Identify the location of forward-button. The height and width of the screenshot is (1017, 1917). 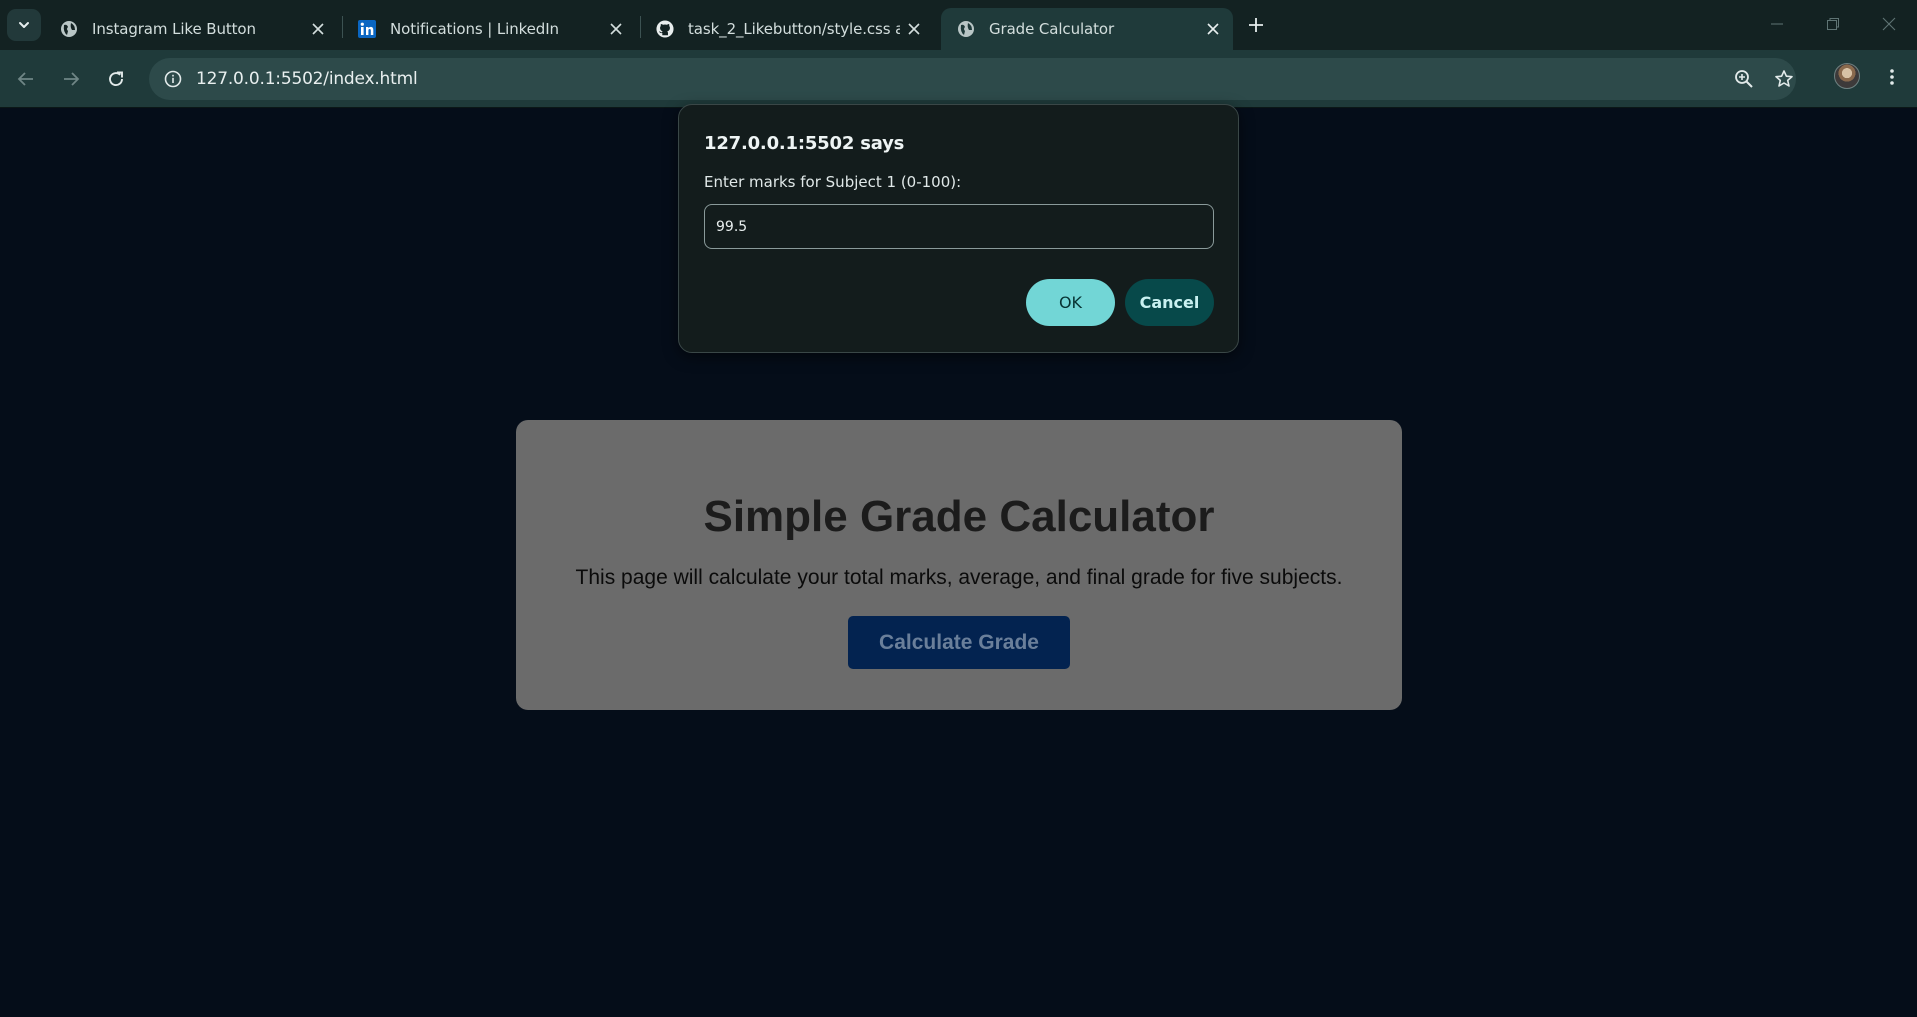
(71, 79).